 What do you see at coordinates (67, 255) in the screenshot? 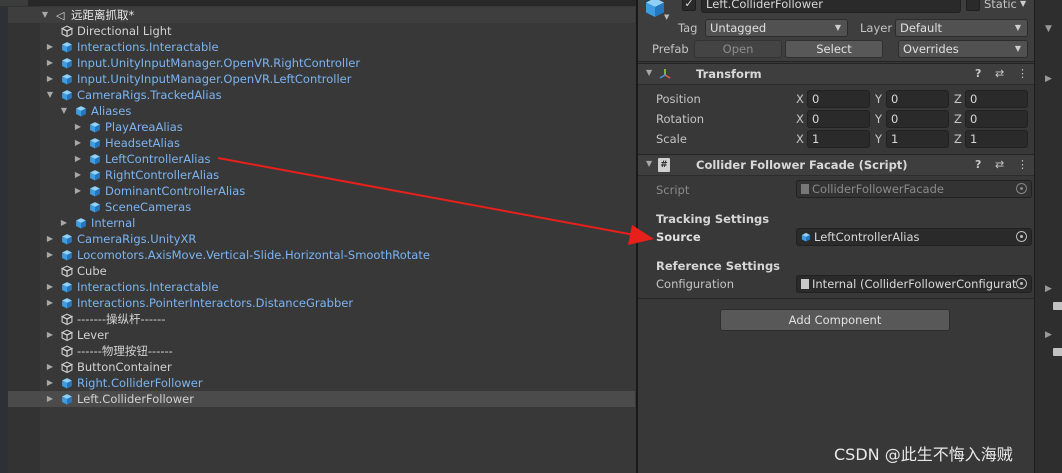
I see `prefab-cube-icon` at bounding box center [67, 255].